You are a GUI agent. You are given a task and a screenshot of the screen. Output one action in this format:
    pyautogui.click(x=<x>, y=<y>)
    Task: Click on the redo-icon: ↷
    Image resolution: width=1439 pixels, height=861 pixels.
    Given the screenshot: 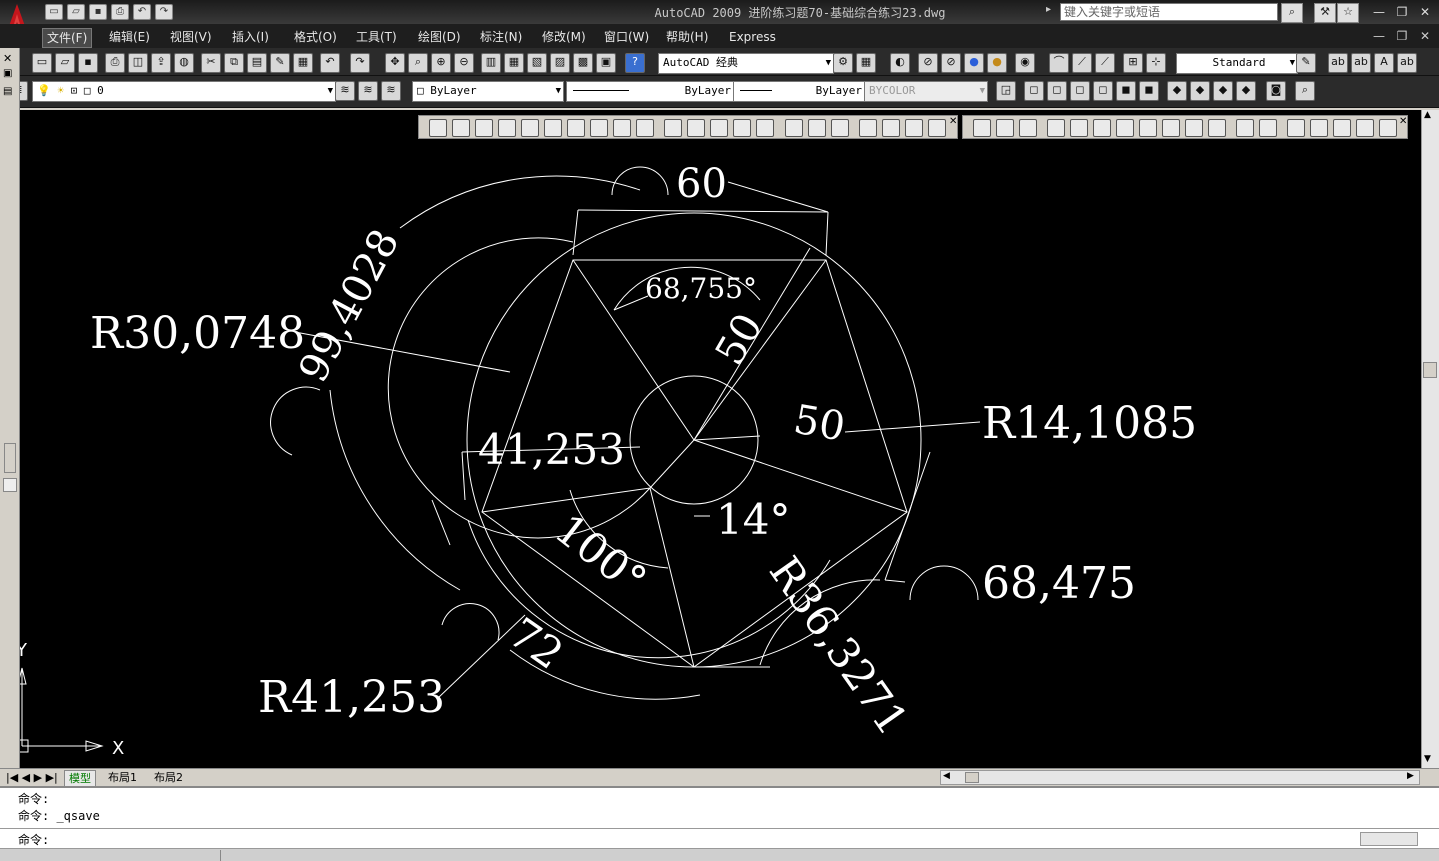 What is the action you would take?
    pyautogui.click(x=164, y=12)
    